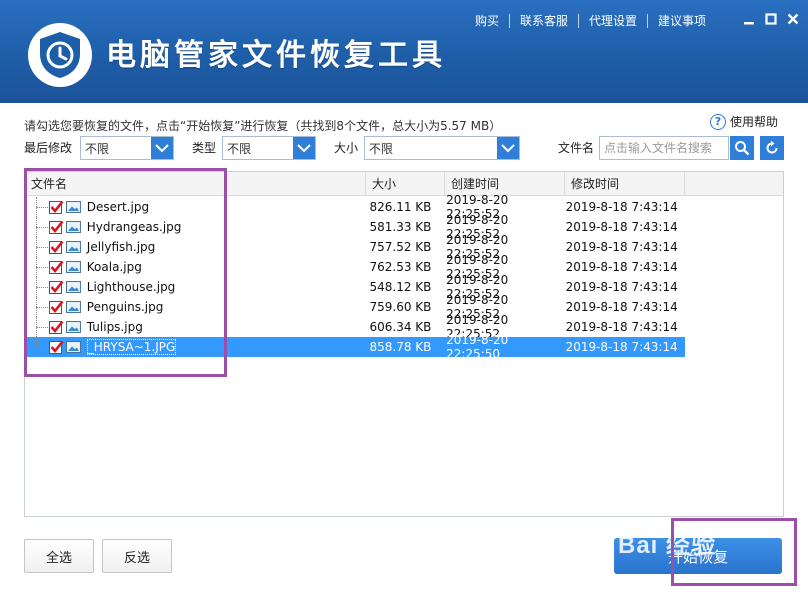 Image resolution: width=808 pixels, height=598 pixels. I want to click on search-icon, so click(742, 148).